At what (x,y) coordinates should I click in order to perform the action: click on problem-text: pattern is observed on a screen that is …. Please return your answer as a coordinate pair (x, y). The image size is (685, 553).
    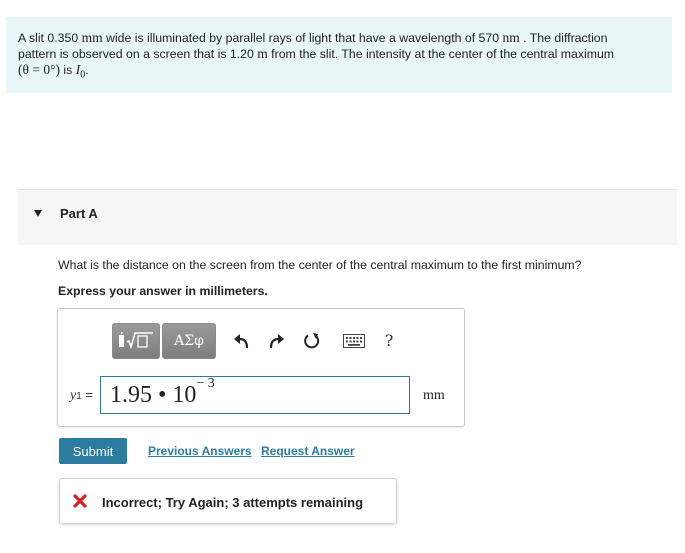
    Looking at the image, I should click on (138, 54).